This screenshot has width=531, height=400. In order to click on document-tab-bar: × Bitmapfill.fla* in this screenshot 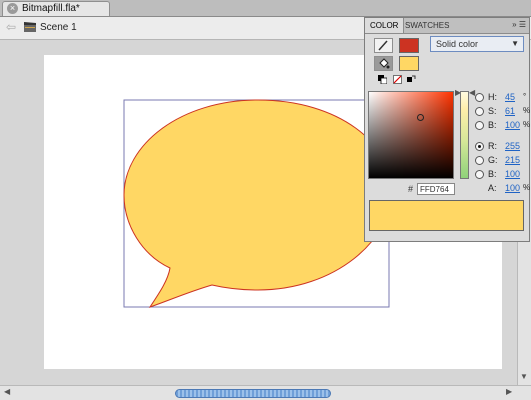, I will do `click(265, 8)`.